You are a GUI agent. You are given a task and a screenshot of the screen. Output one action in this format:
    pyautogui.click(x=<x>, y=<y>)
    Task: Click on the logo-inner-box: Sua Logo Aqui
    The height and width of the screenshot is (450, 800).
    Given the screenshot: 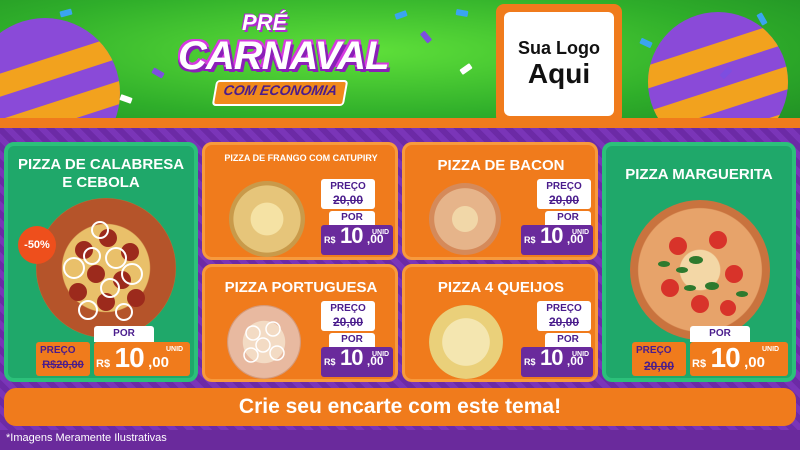 What is the action you would take?
    pyautogui.click(x=559, y=64)
    